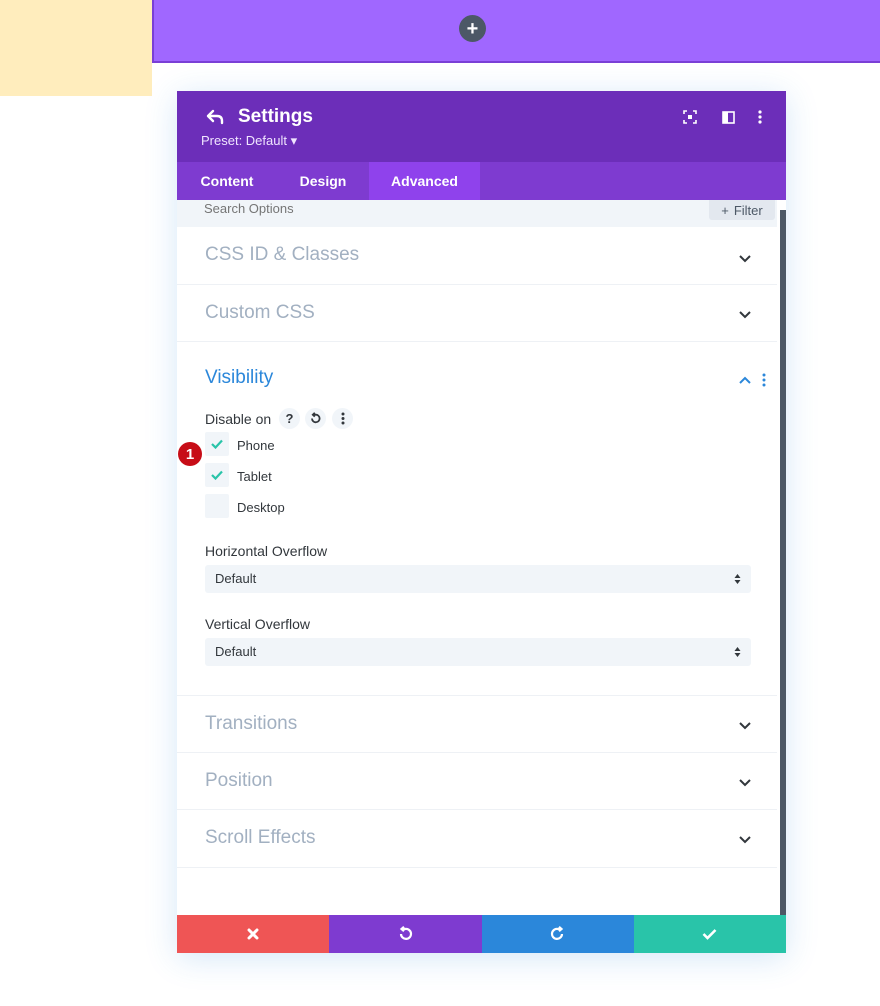 The height and width of the screenshot is (1006, 880). What do you see at coordinates (190, 454) in the screenshot?
I see `annotation-badge: 1` at bounding box center [190, 454].